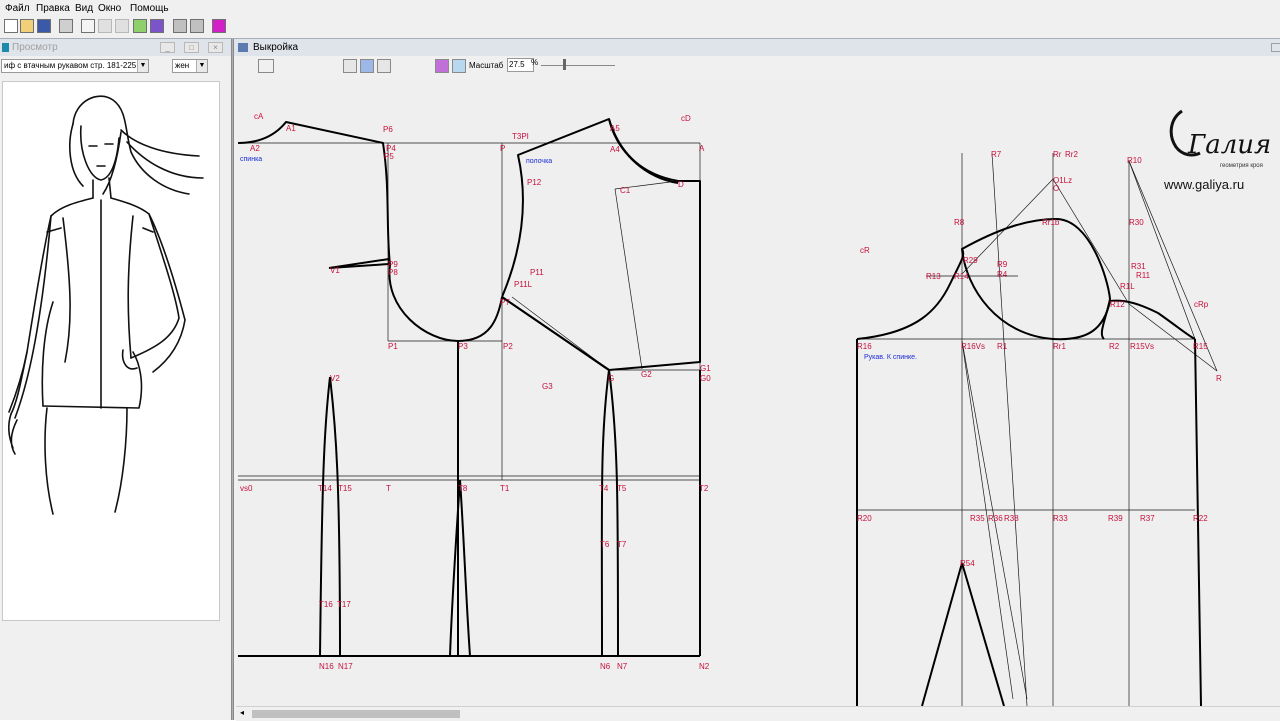 This screenshot has width=1280, height=721. I want to click on label-R36: R36, so click(995, 518).